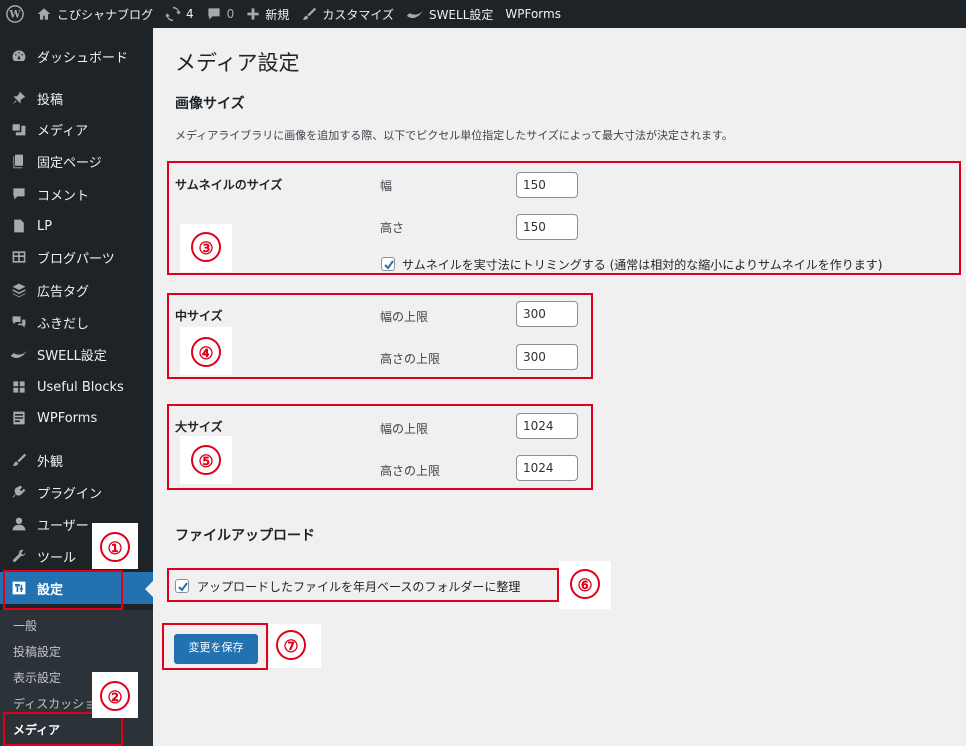 The width and height of the screenshot is (966, 746). I want to click on speech-icon, so click(19, 322).